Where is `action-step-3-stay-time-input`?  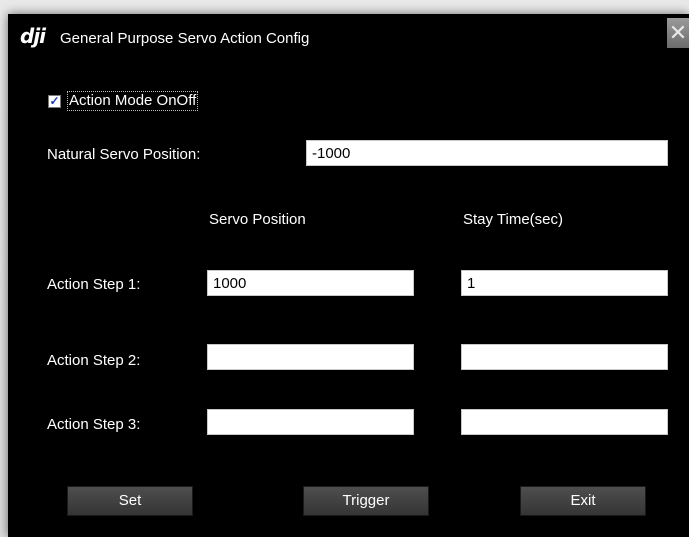
action-step-3-stay-time-input is located at coordinates (564, 422).